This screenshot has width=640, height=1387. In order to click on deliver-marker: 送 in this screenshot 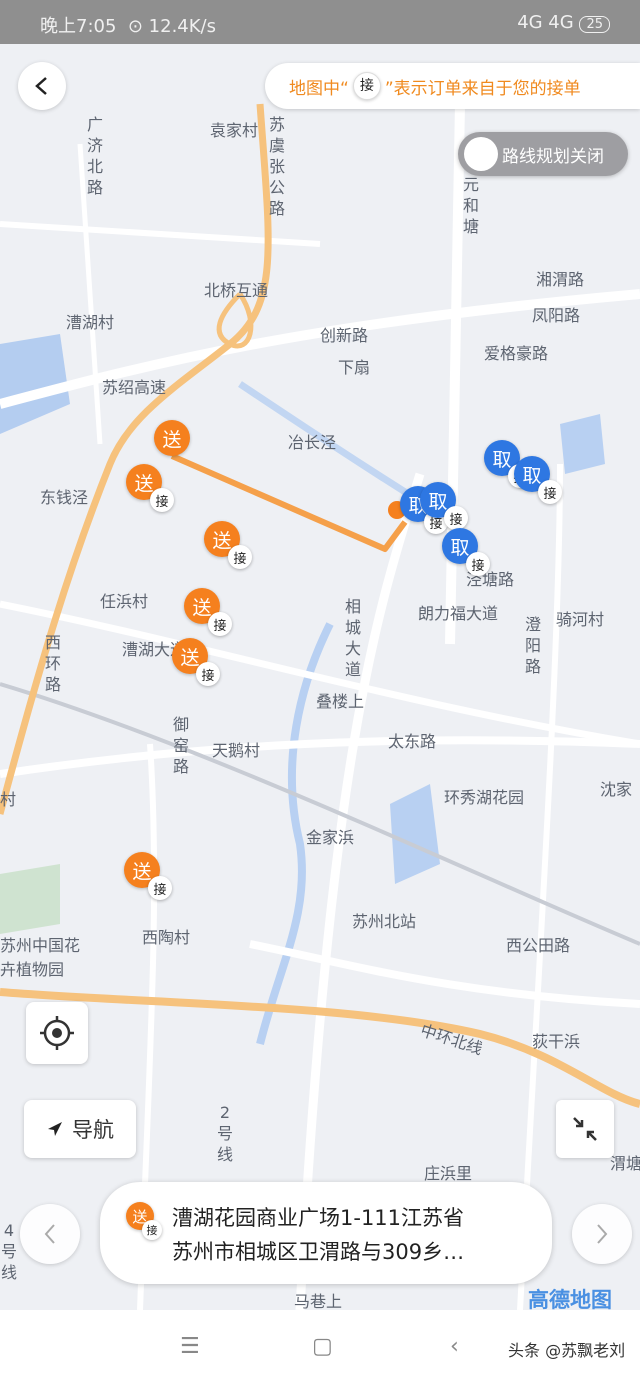, I will do `click(172, 438)`.